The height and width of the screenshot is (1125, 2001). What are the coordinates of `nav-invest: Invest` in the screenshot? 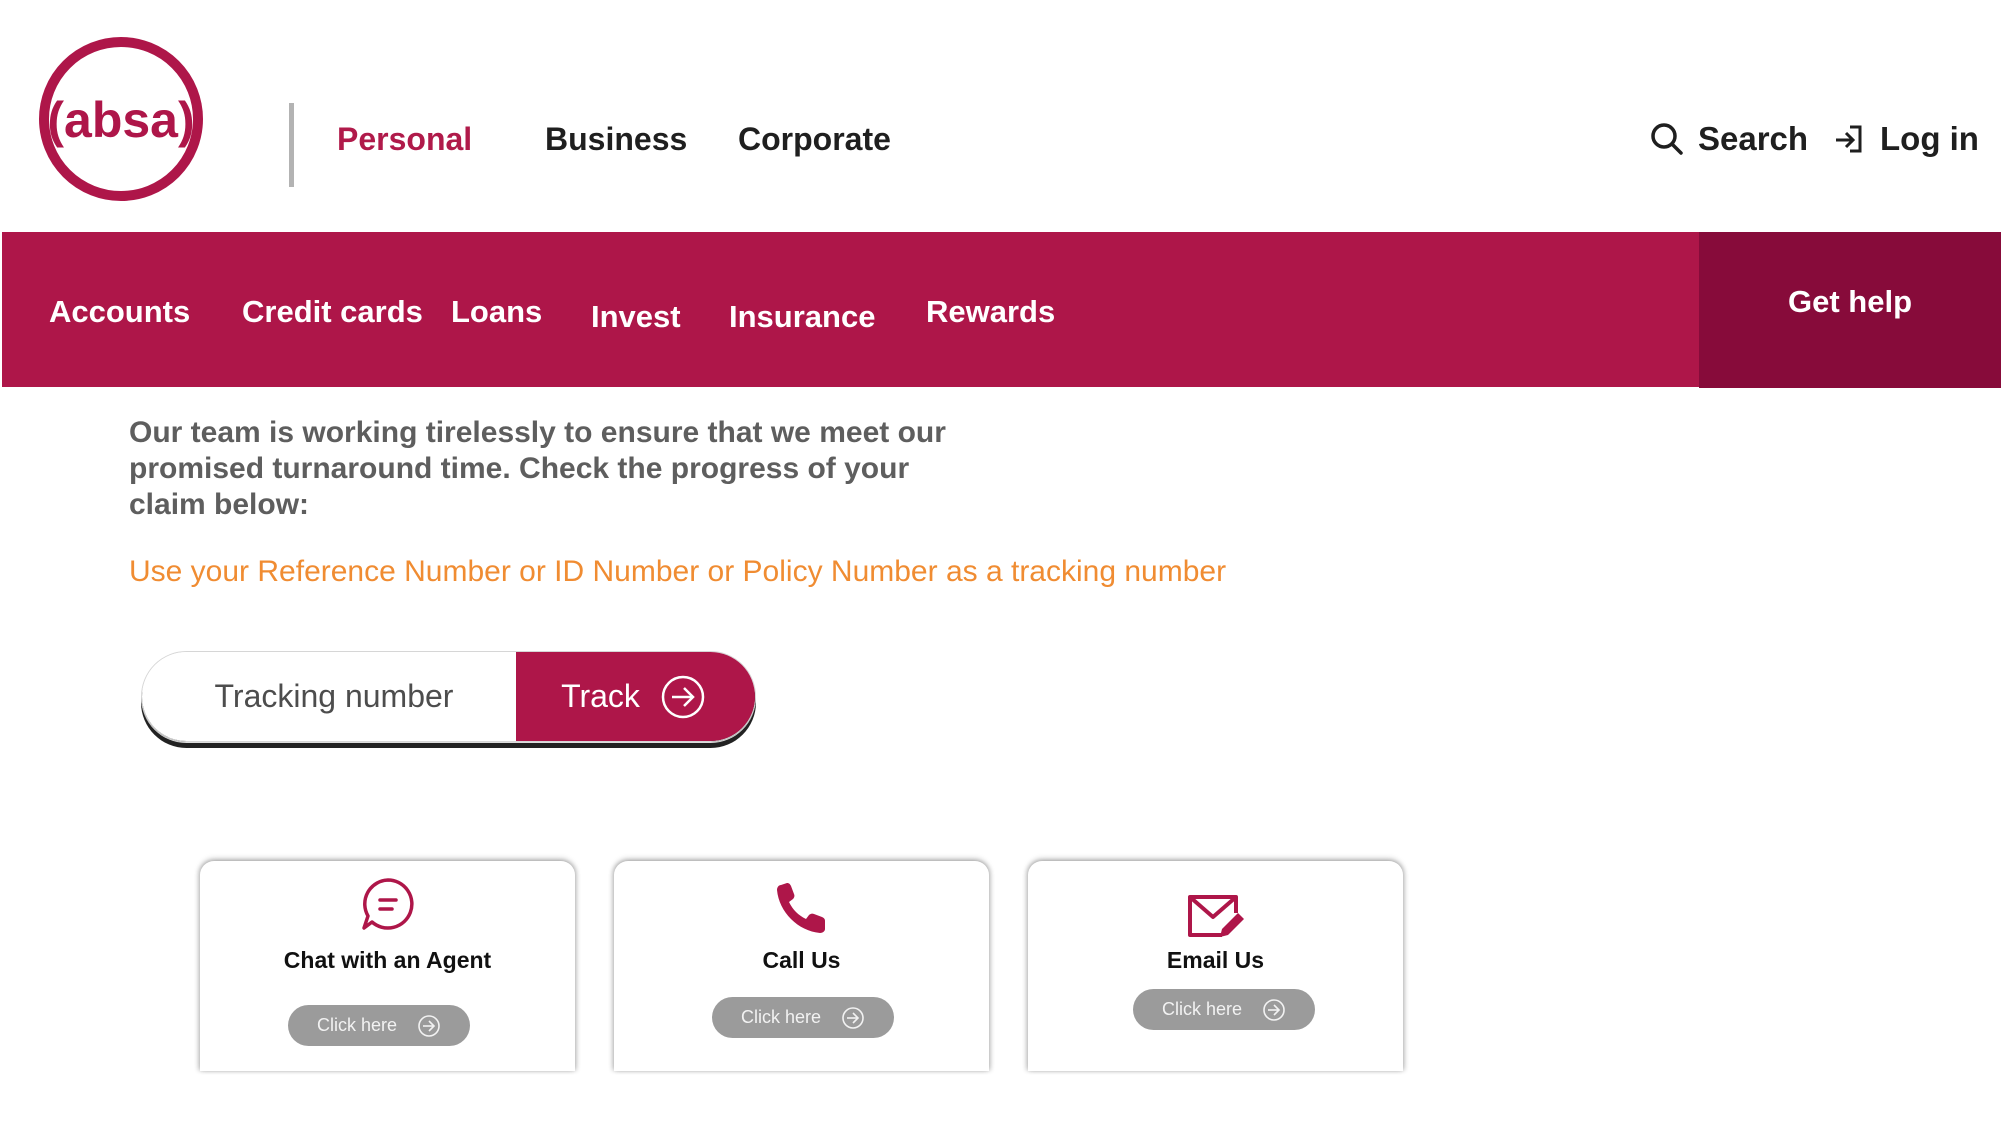 It's located at (636, 317).